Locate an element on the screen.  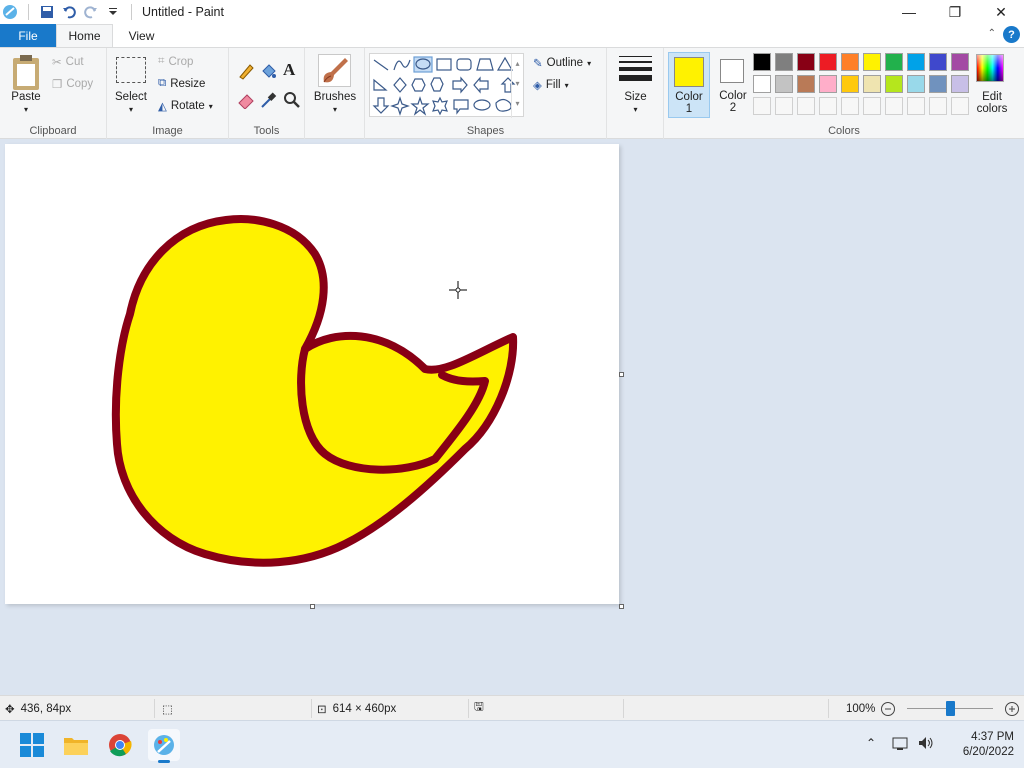
paint-taskbar-icon is located at coordinates (164, 746).